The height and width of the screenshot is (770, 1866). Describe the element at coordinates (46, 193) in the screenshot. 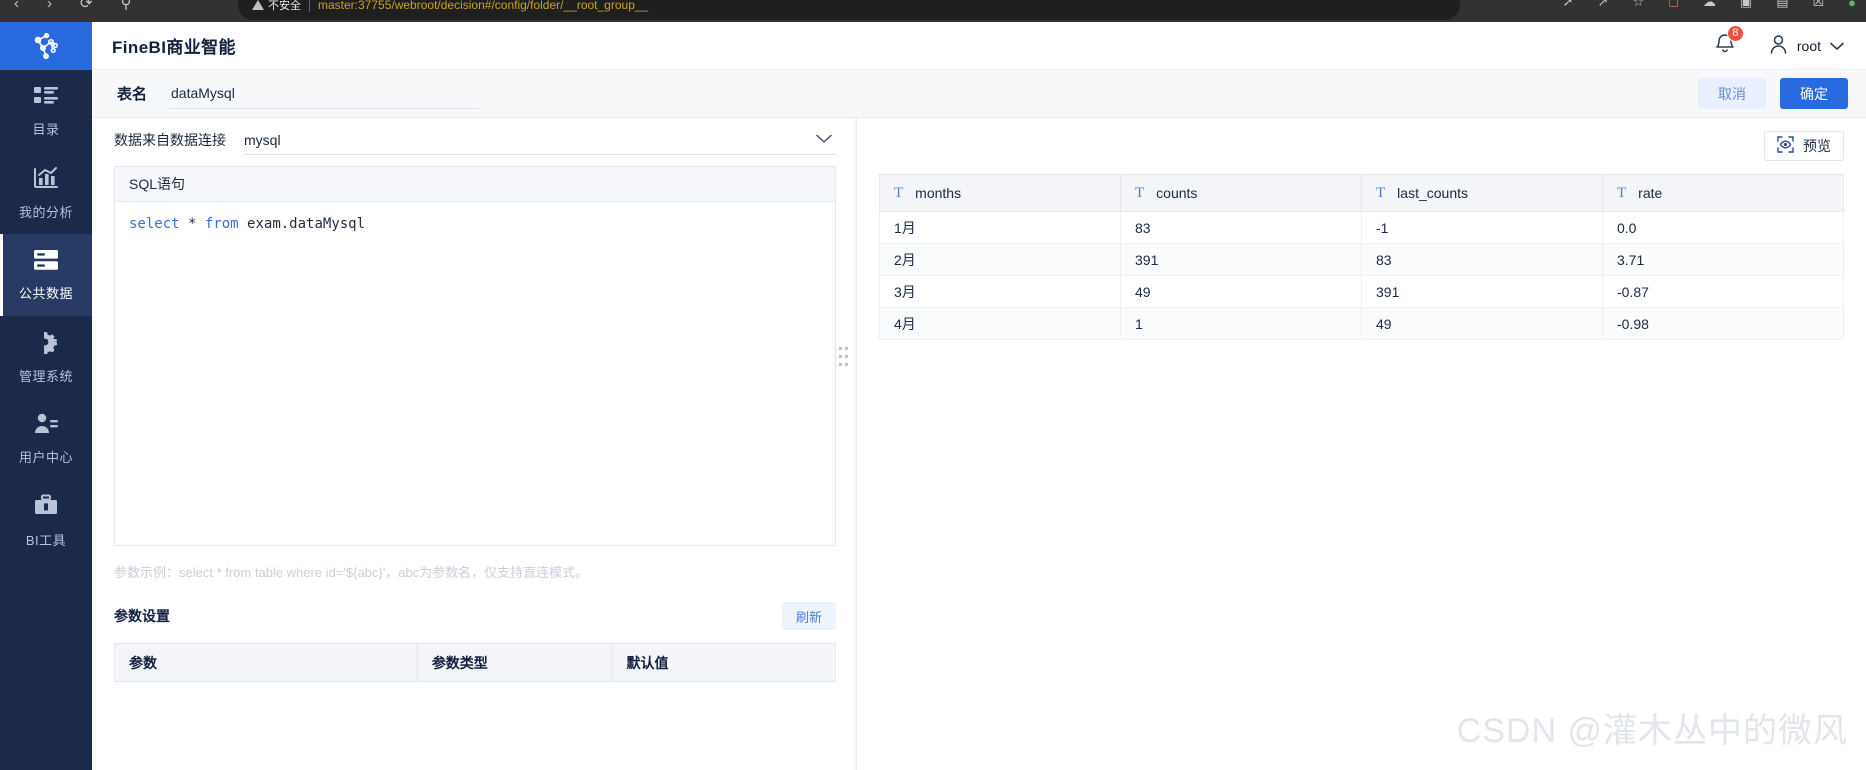

I see `sidebar-item-my-analysis: 我的分析` at that location.